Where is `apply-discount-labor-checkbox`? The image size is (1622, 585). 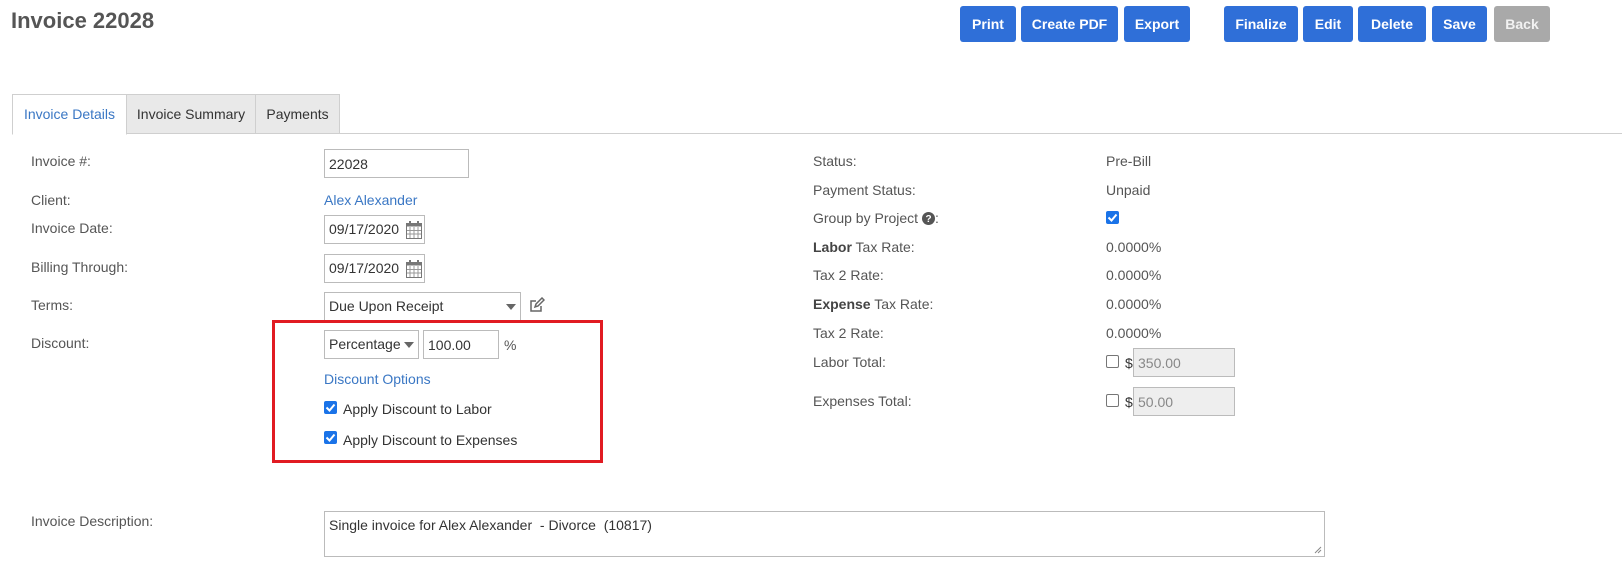 apply-discount-labor-checkbox is located at coordinates (330, 407).